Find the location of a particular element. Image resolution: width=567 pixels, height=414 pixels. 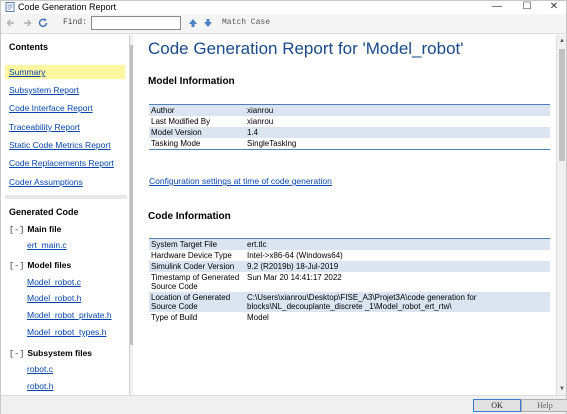

row-key: Type of Build is located at coordinates (174, 317).